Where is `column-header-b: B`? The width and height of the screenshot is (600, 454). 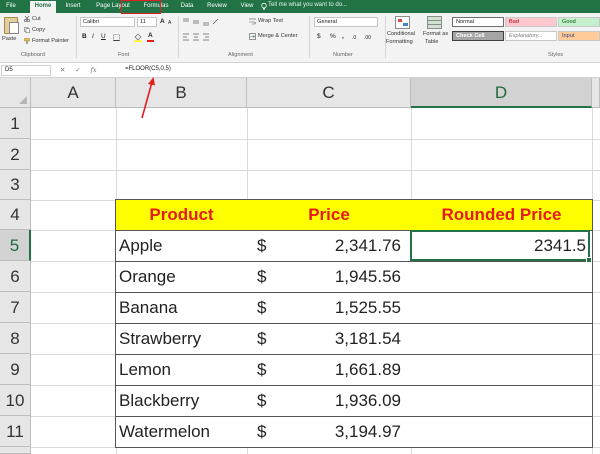
column-header-b: B is located at coordinates (181, 93).